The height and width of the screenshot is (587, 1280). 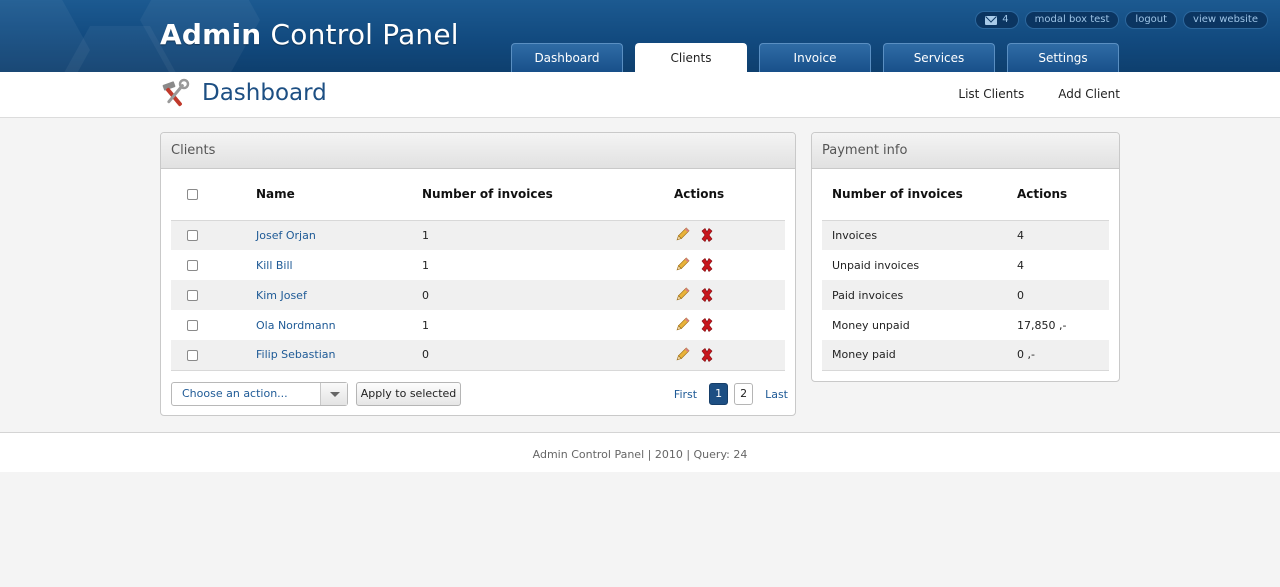 I want to click on clients-panel-title: Clients, so click(x=478, y=151).